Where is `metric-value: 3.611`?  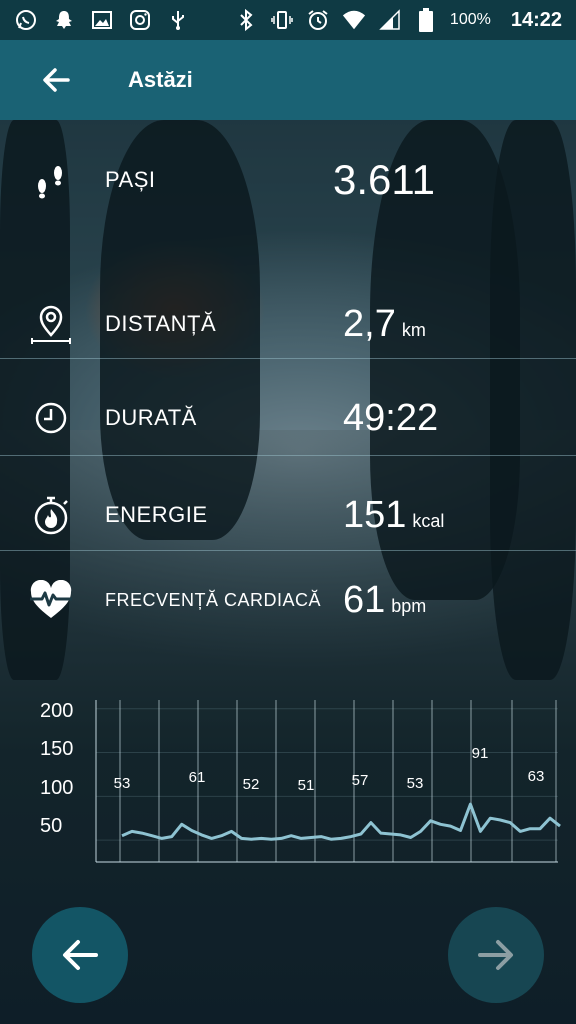
metric-value: 3.611 is located at coordinates (384, 179).